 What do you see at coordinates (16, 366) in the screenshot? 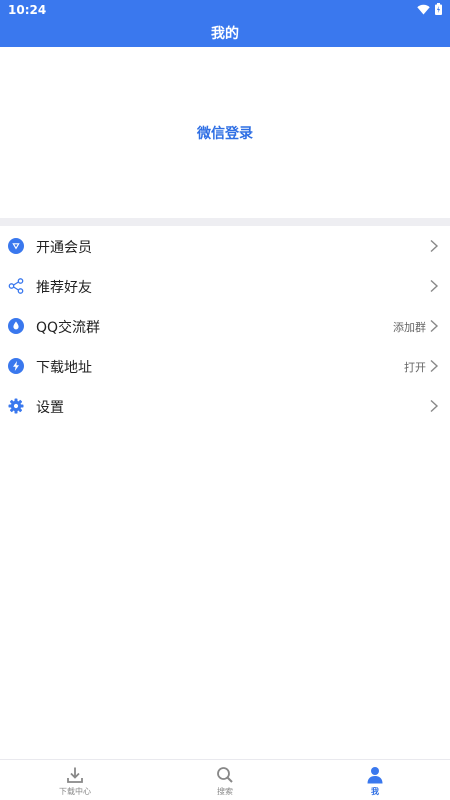
I see `lightning-icon` at bounding box center [16, 366].